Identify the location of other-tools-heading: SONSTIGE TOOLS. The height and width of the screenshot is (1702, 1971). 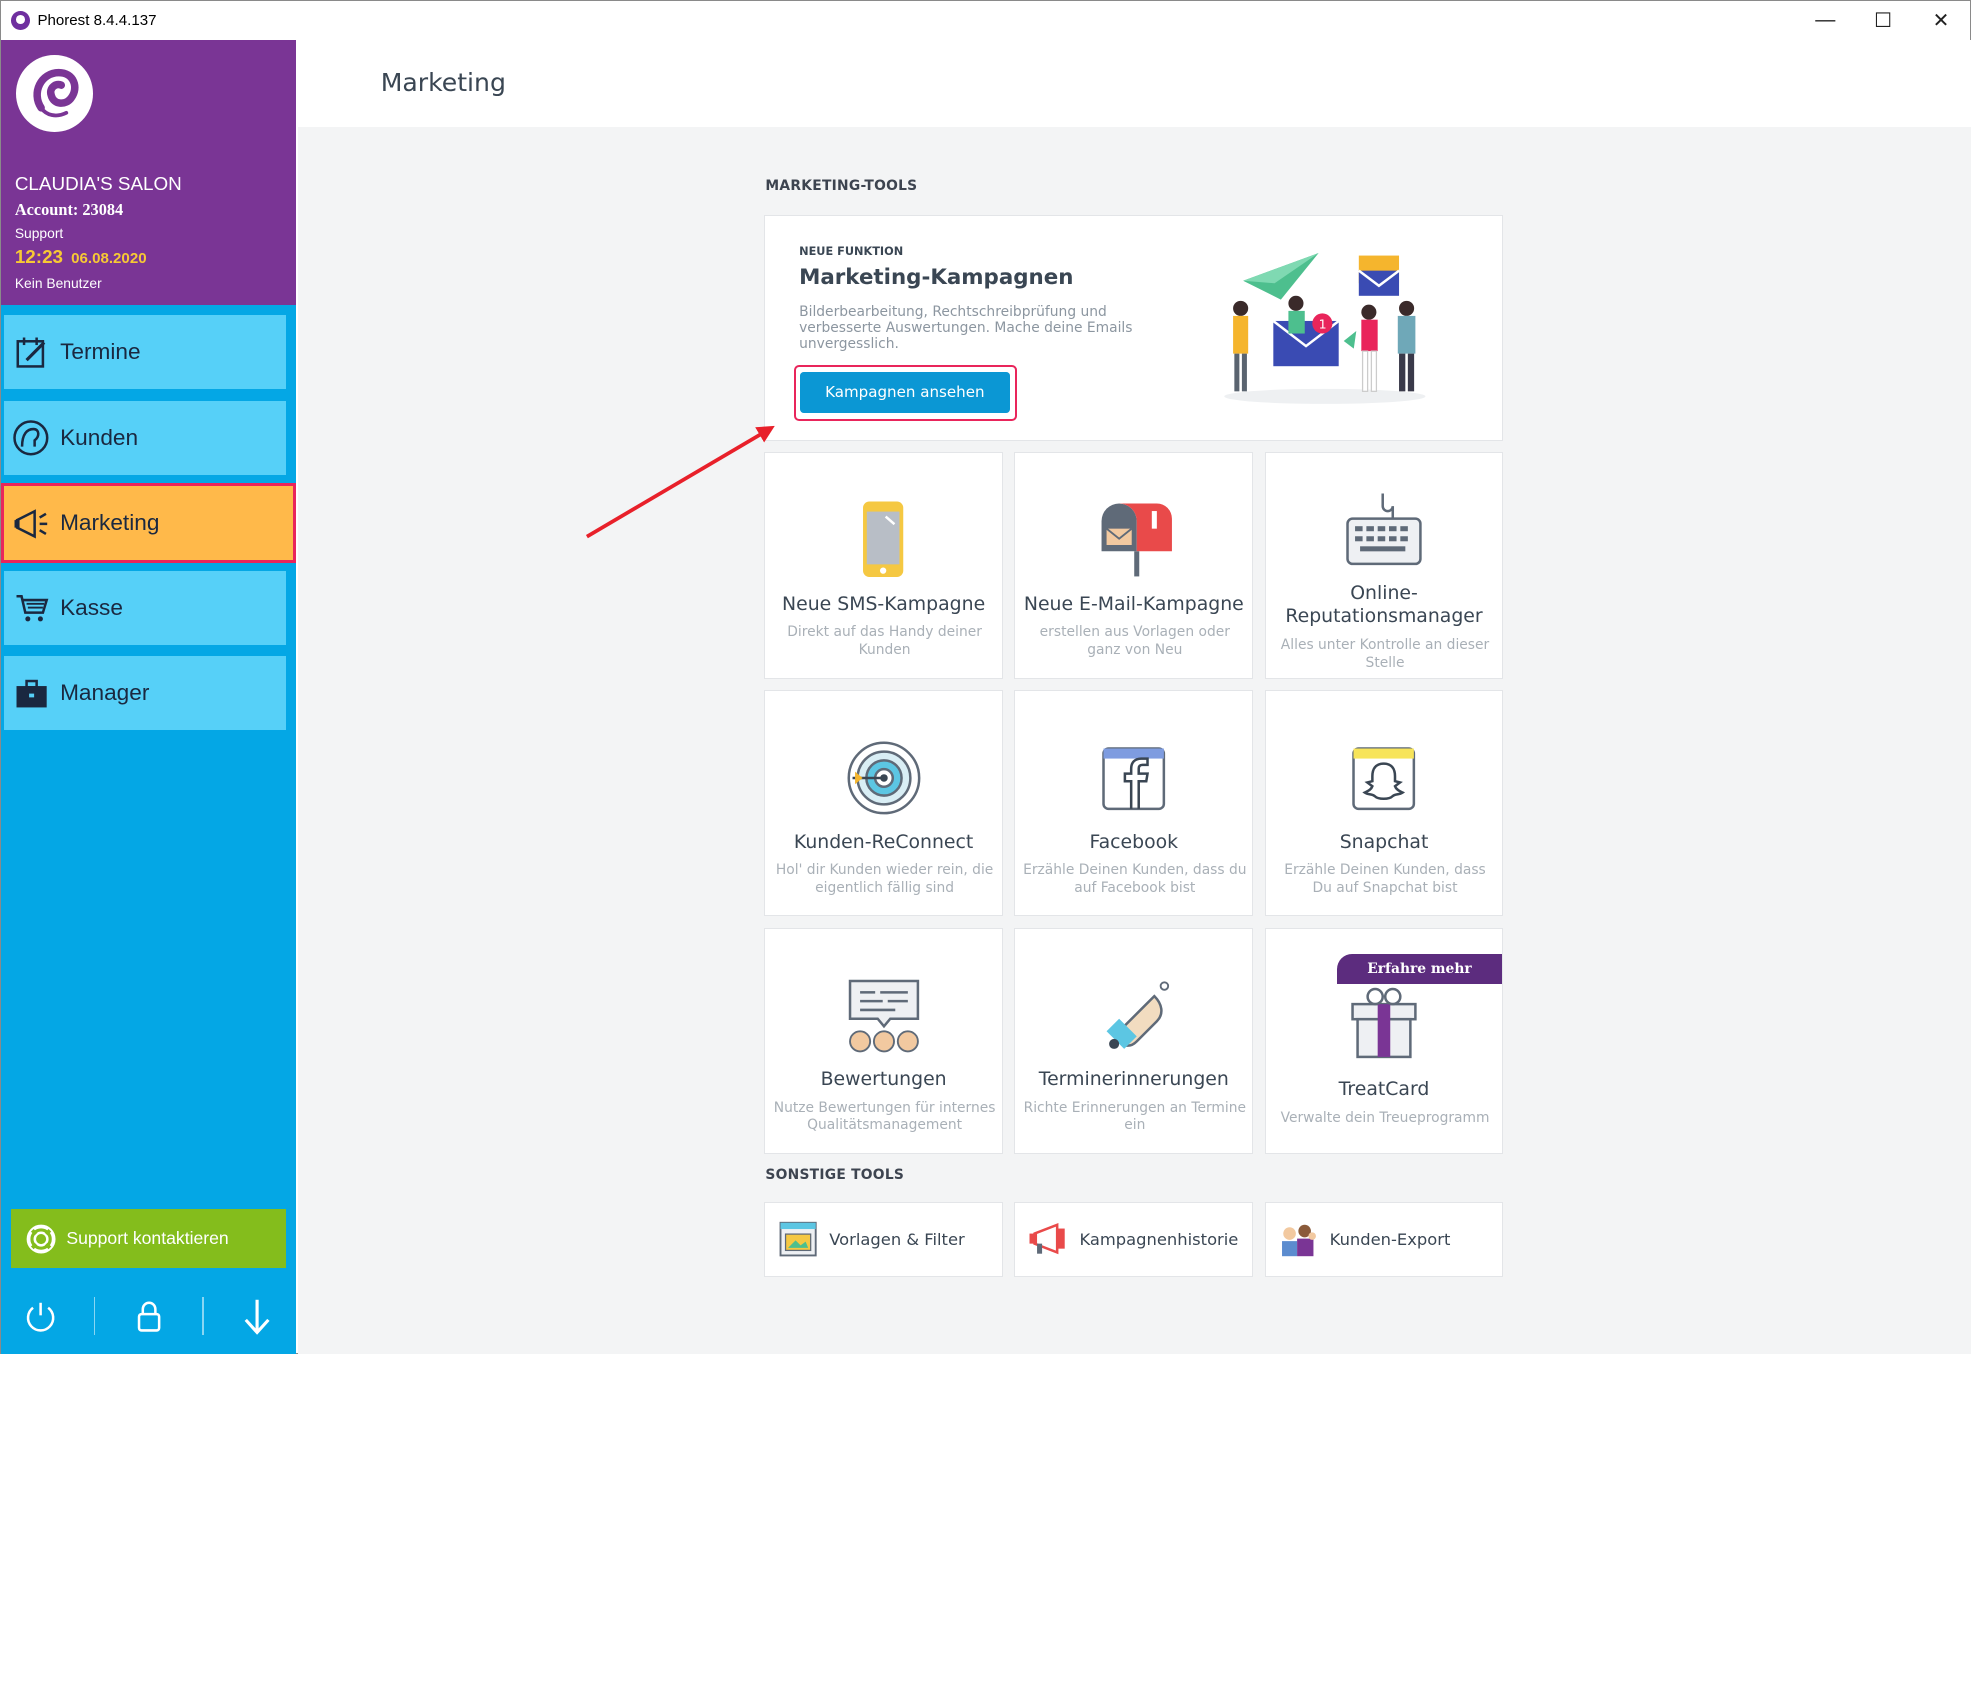
(835, 1174).